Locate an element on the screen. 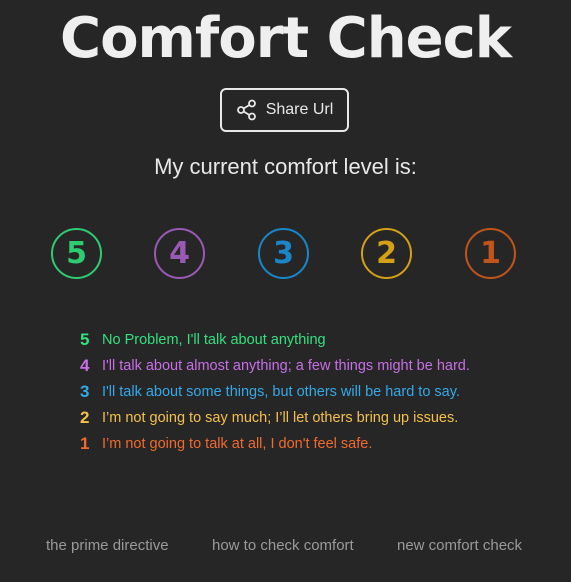  legend-description: No Problem, I'll talk about anything is located at coordinates (214, 340).